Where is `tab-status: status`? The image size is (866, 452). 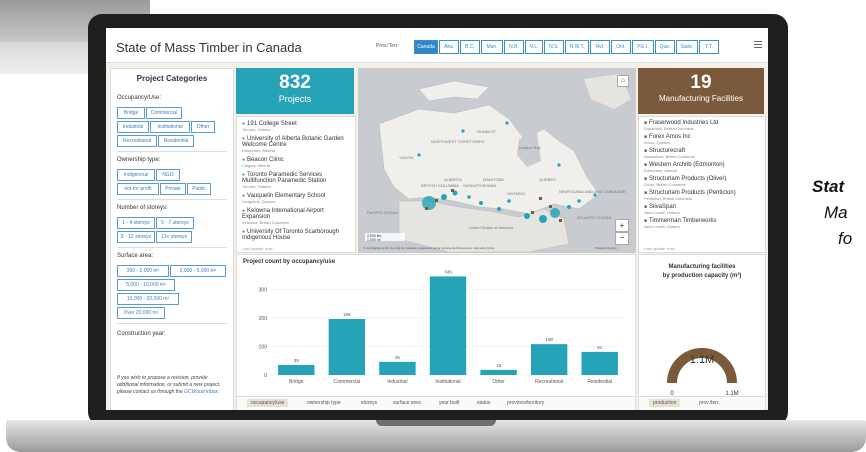
tab-status: status is located at coordinates (483, 403).